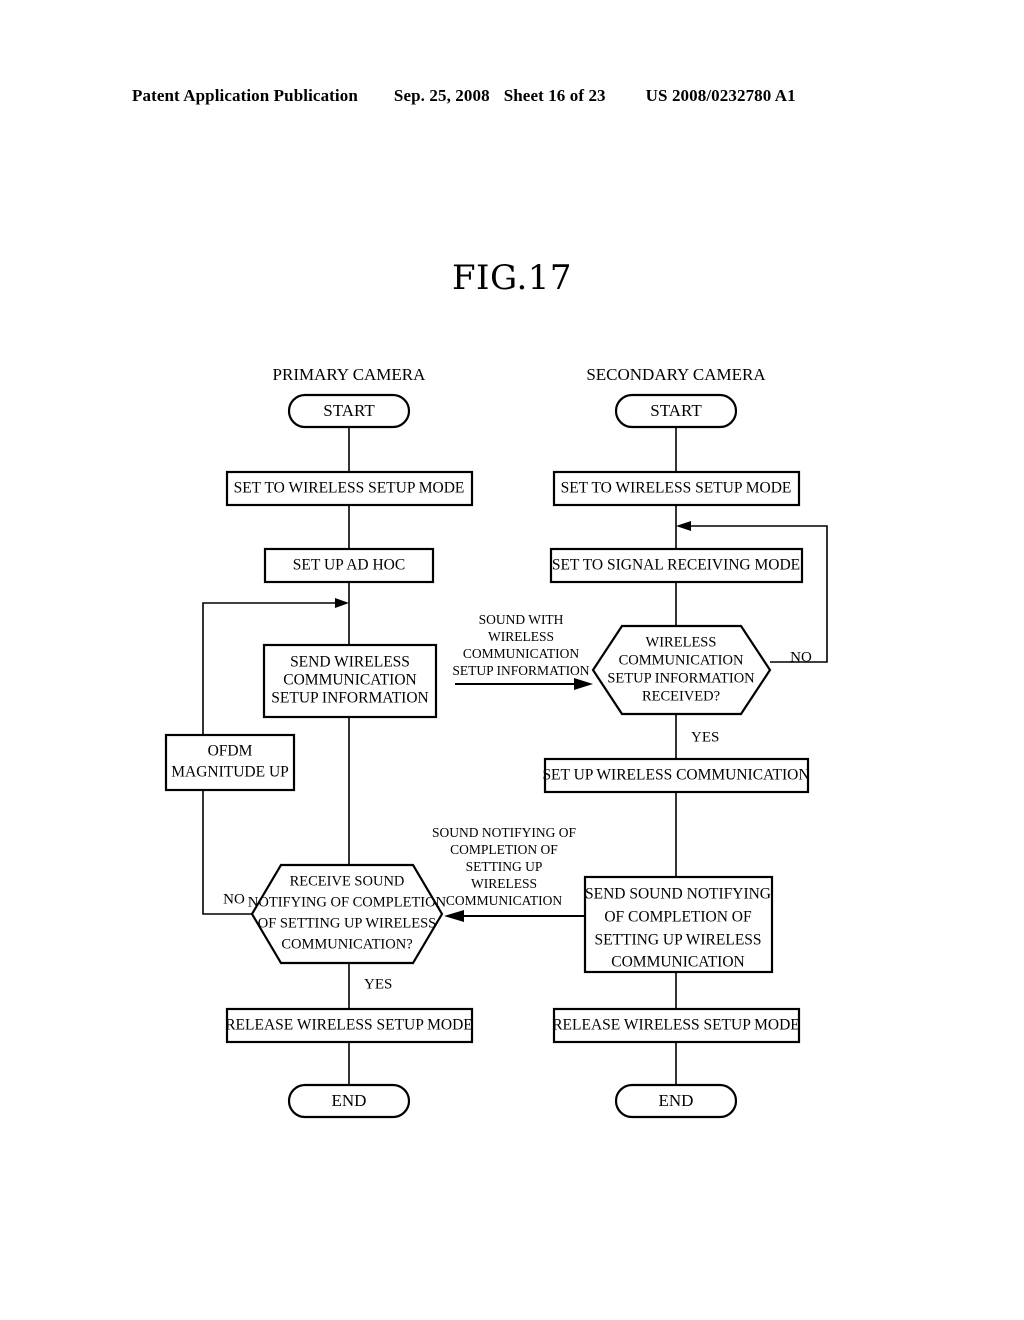 The height and width of the screenshot is (1320, 1024). I want to click on secondary-start-label: START, so click(676, 410).